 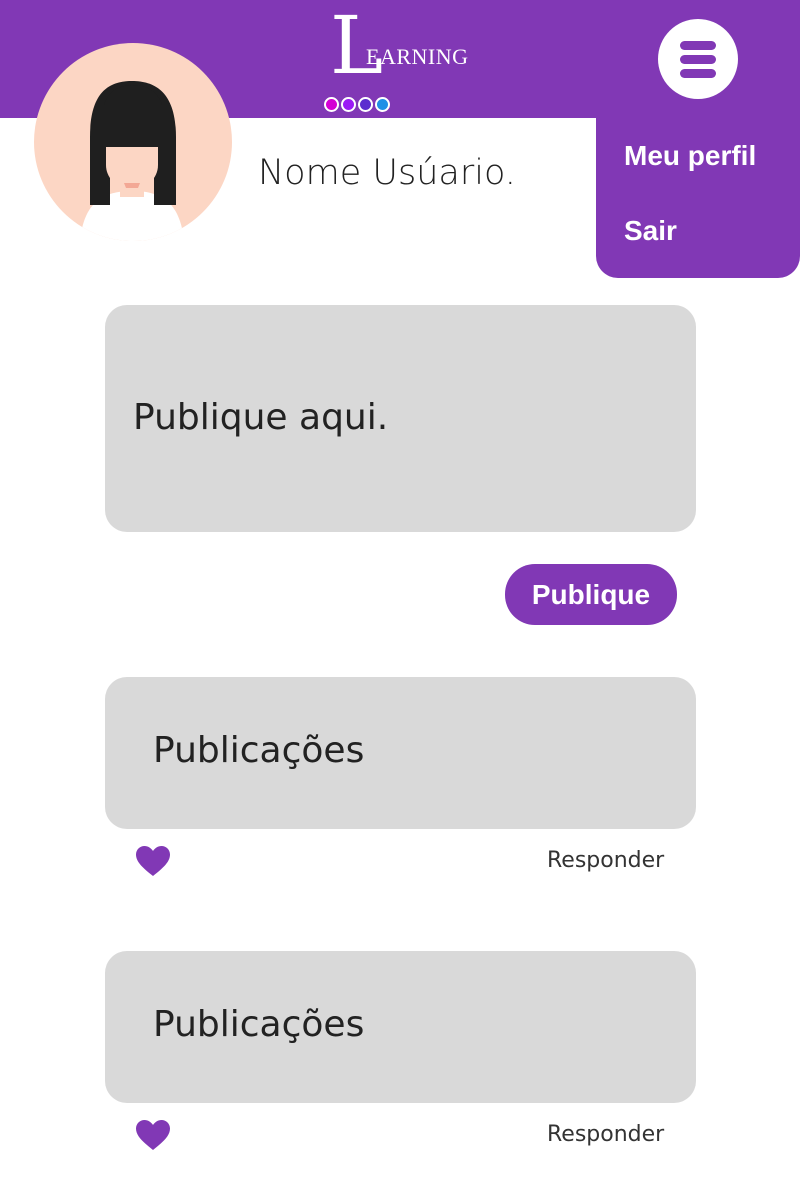 I want to click on menu-dropdown: Meu perfil Sair, so click(x=698, y=198).